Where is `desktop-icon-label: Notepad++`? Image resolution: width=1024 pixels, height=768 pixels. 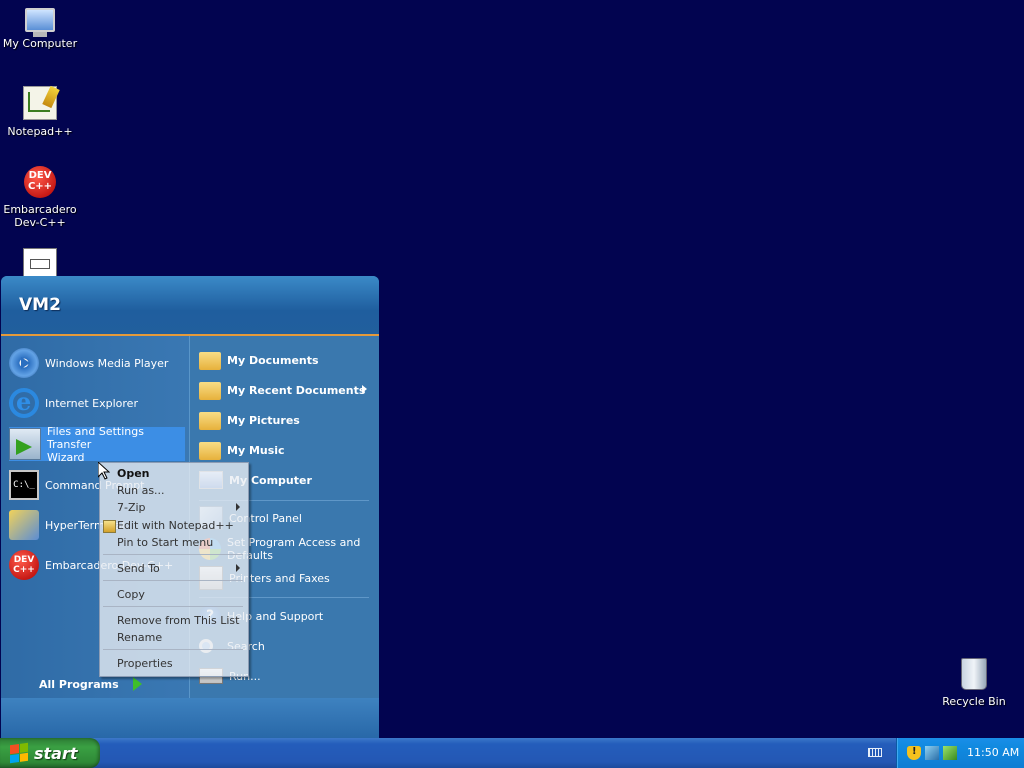
desktop-icon-label: Notepad++ is located at coordinates (40, 131).